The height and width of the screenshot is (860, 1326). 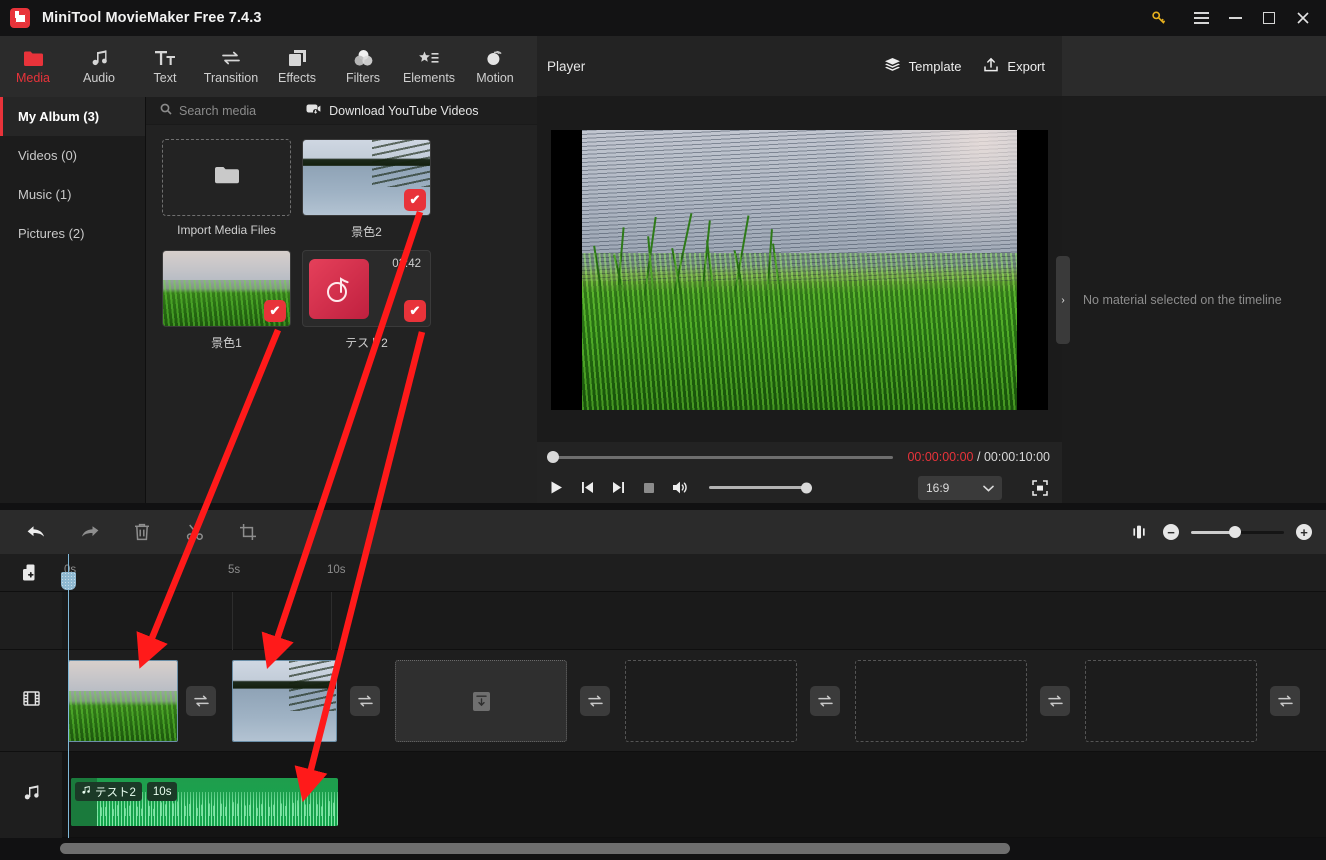 I want to click on seek-slider, so click(x=720, y=457).